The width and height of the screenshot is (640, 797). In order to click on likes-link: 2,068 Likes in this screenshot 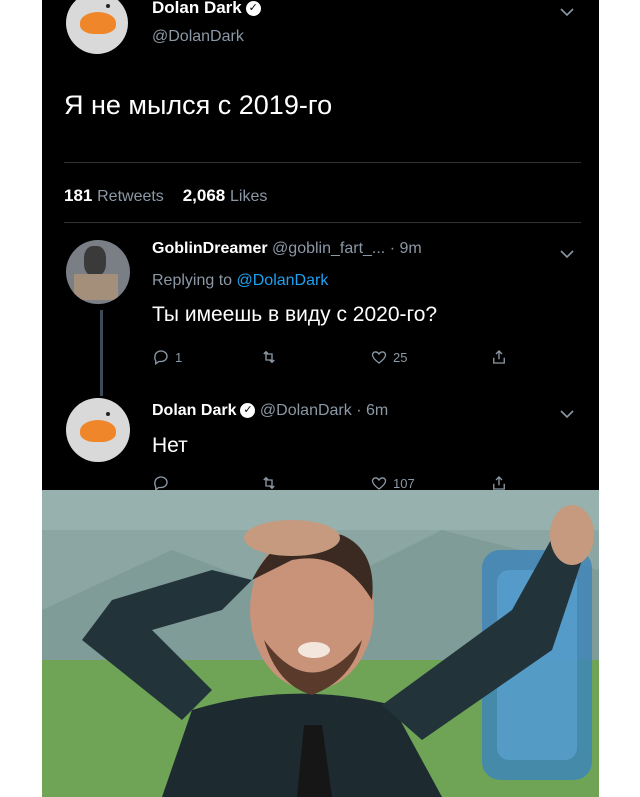, I will do `click(225, 195)`.